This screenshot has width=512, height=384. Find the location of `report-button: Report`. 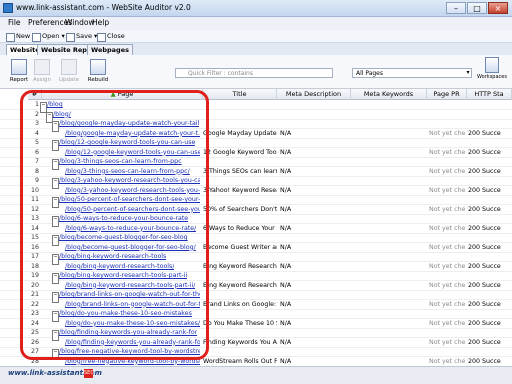

report-button: Report is located at coordinates (19, 72).